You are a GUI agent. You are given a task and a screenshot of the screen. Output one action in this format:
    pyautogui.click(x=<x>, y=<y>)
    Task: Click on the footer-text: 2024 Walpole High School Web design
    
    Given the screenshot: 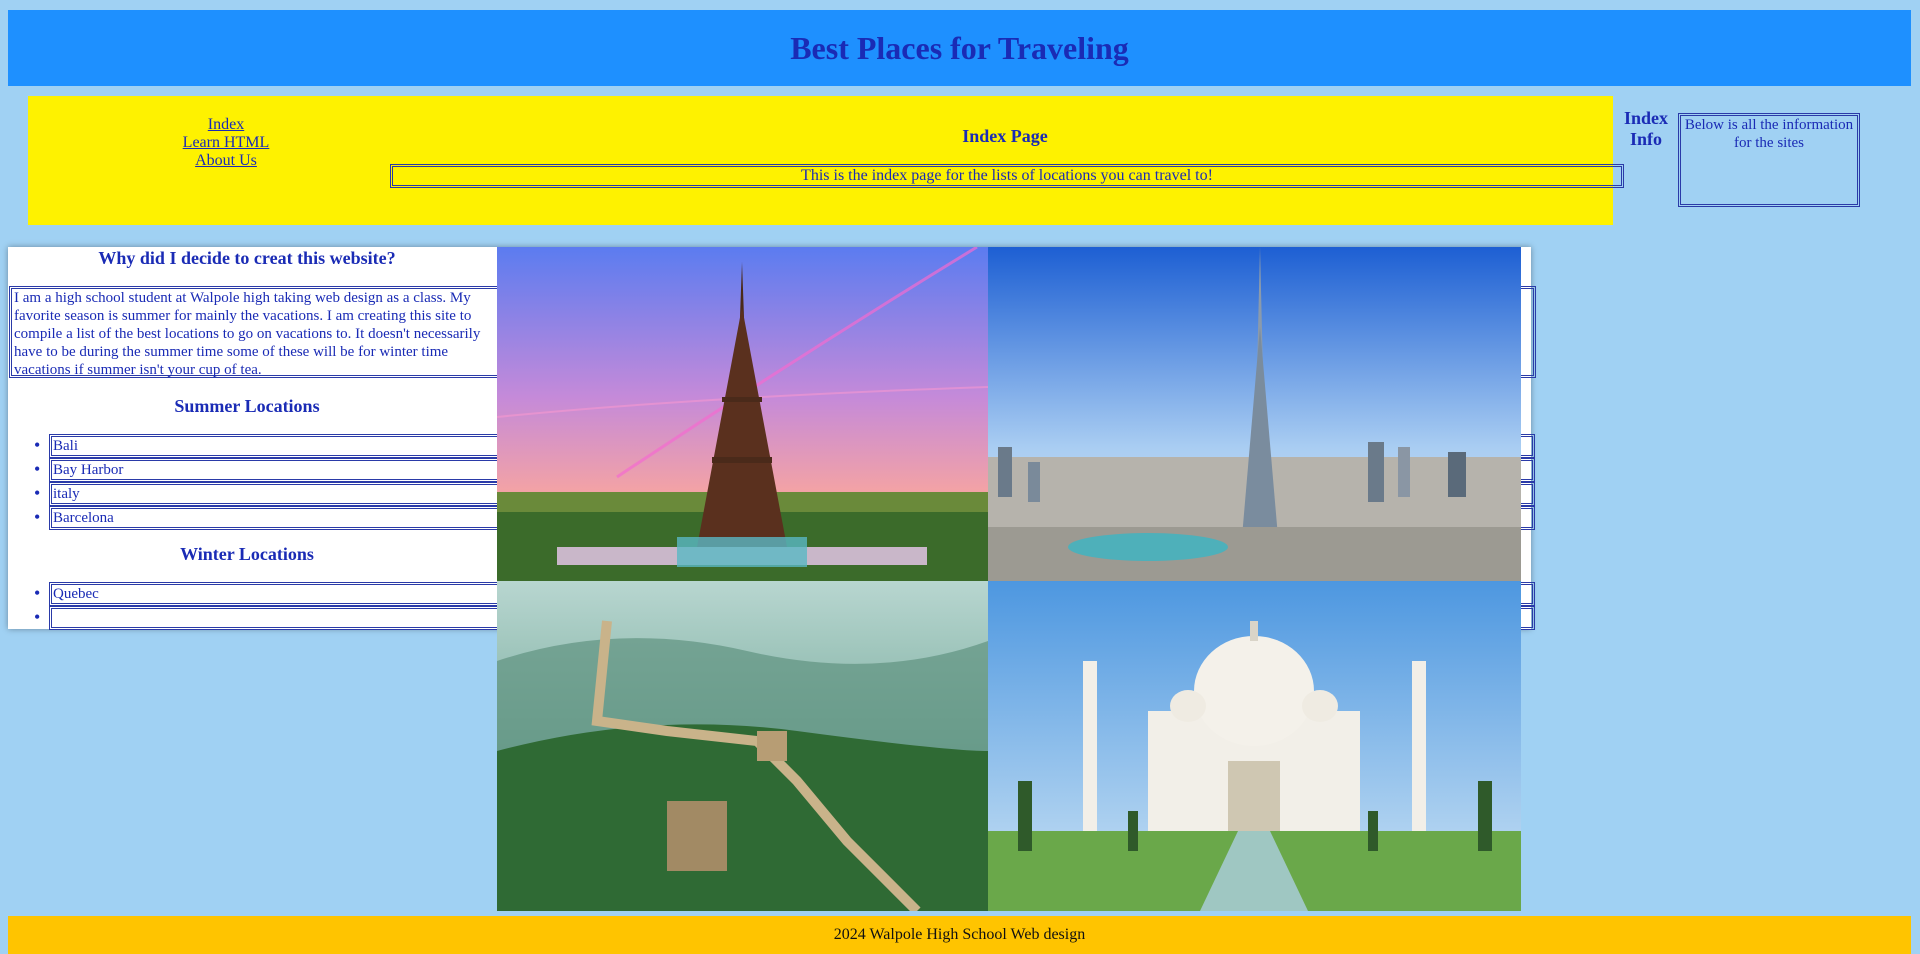 What is the action you would take?
    pyautogui.click(x=959, y=934)
    